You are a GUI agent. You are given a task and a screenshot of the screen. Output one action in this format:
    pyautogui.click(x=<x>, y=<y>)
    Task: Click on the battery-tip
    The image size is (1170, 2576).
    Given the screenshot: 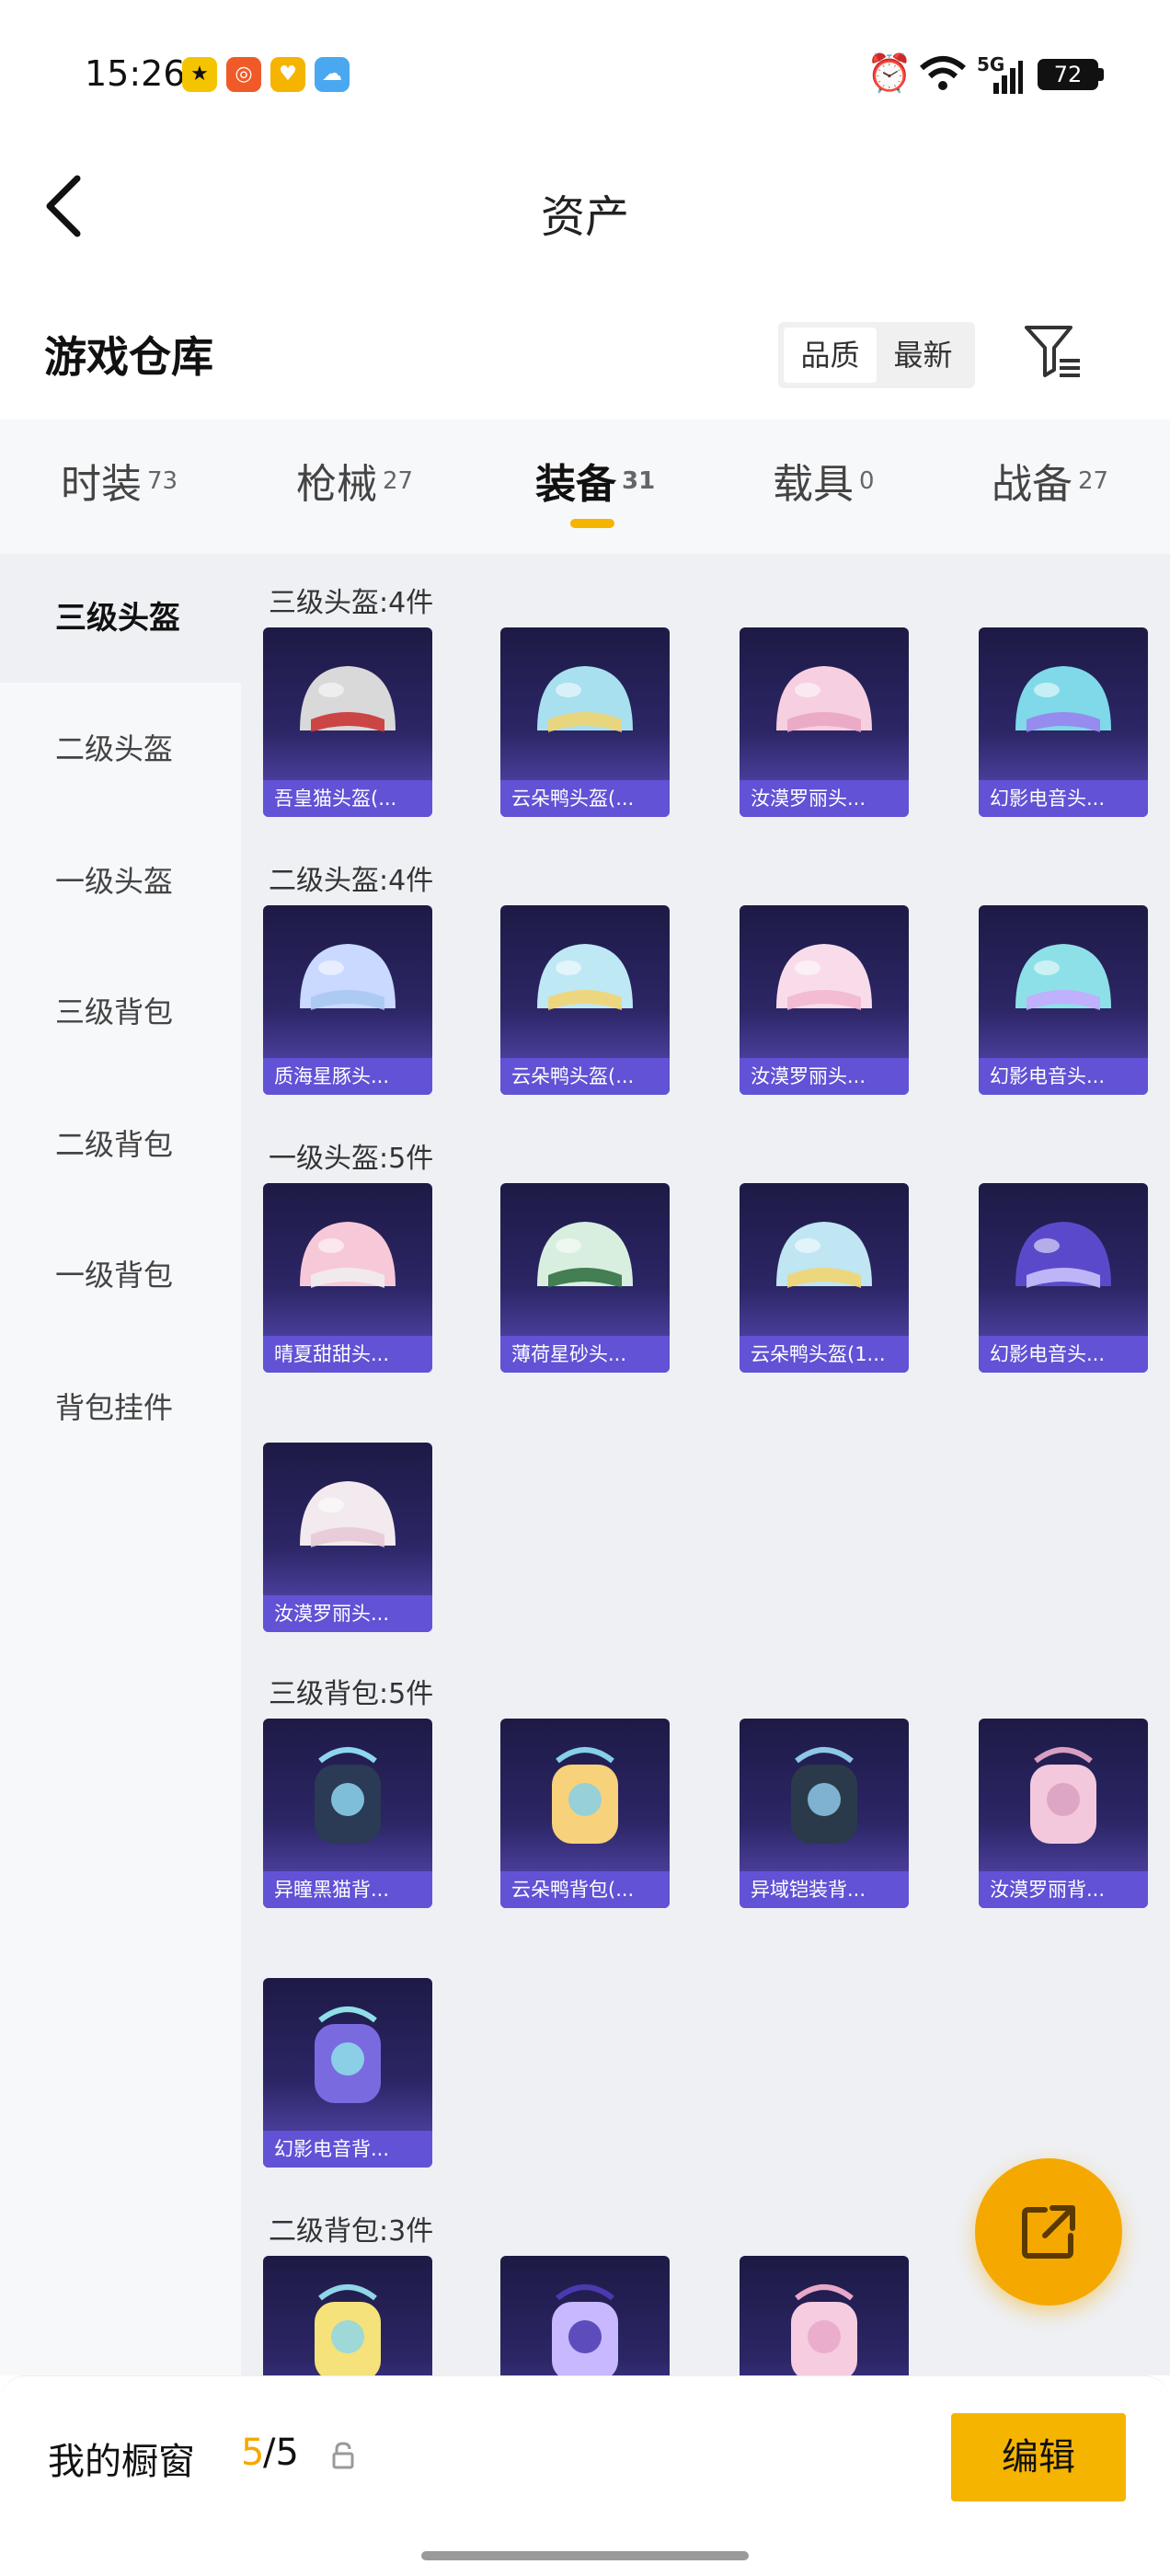 What is the action you would take?
    pyautogui.click(x=1101, y=74)
    